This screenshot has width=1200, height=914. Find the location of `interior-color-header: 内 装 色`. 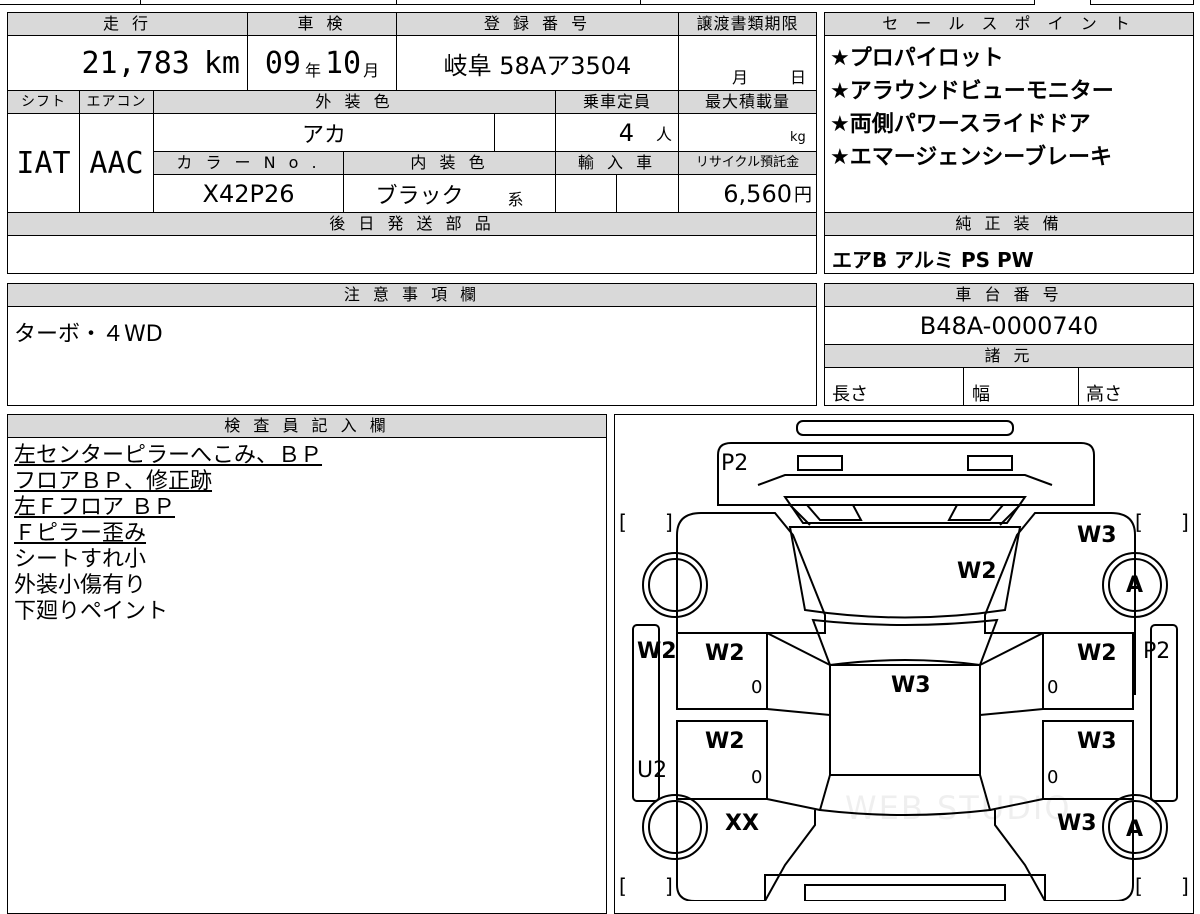

interior-color-header: 内 装 色 is located at coordinates (449, 163).